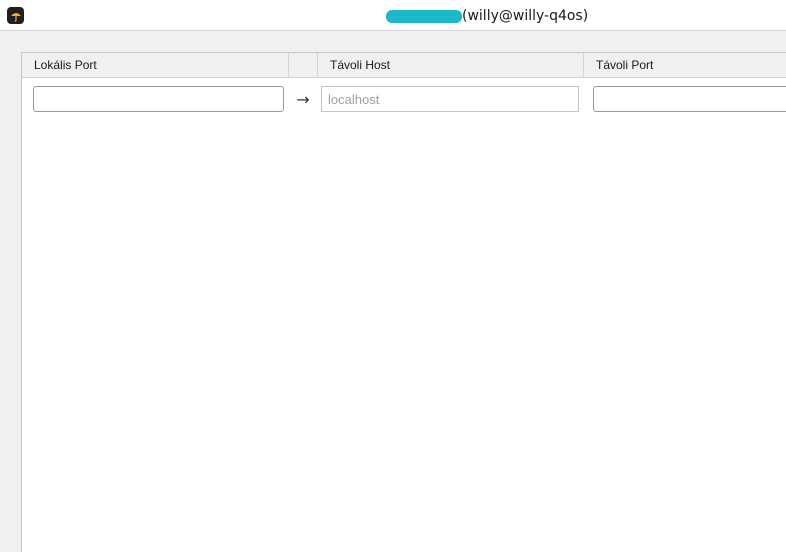  What do you see at coordinates (450, 99) in the screenshot?
I see `remote-host-input` at bounding box center [450, 99].